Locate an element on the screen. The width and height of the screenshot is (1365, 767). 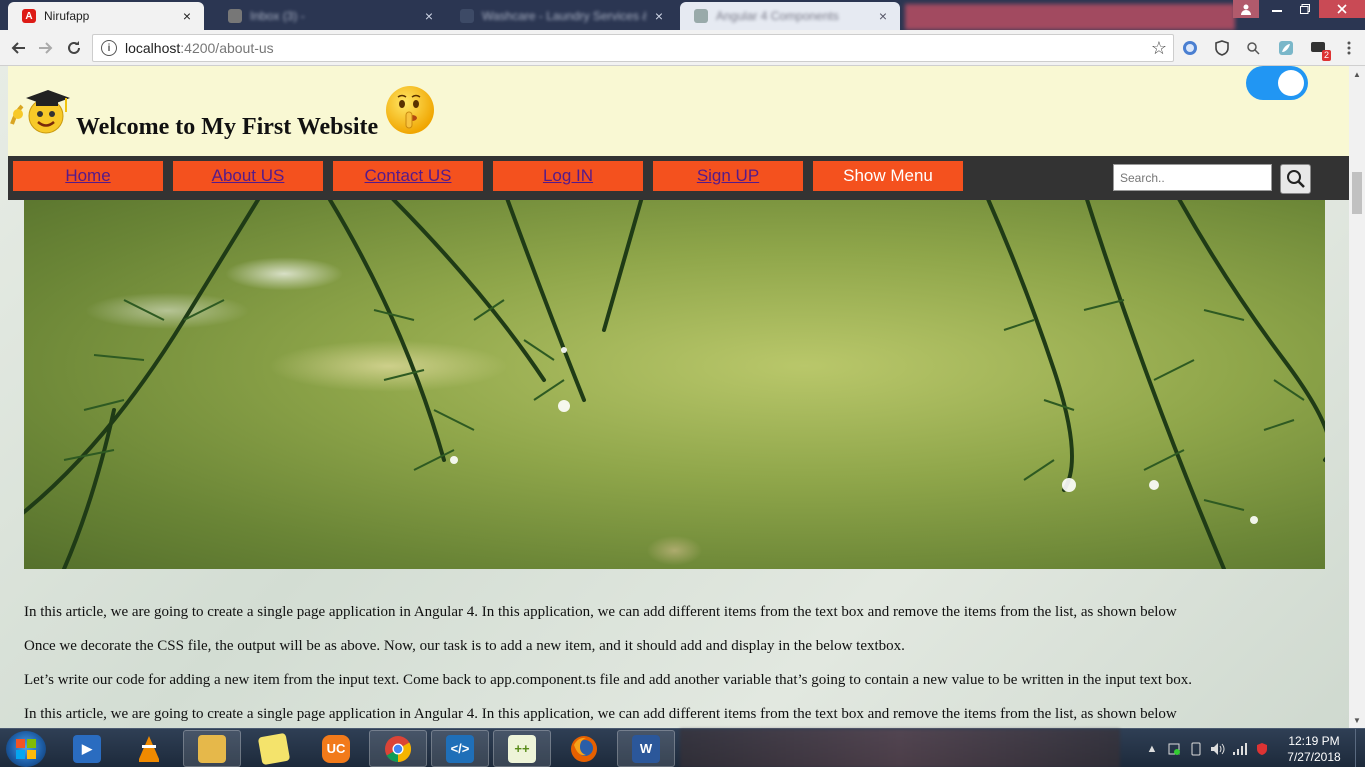
angular-icon: A is located at coordinates (29, 16).